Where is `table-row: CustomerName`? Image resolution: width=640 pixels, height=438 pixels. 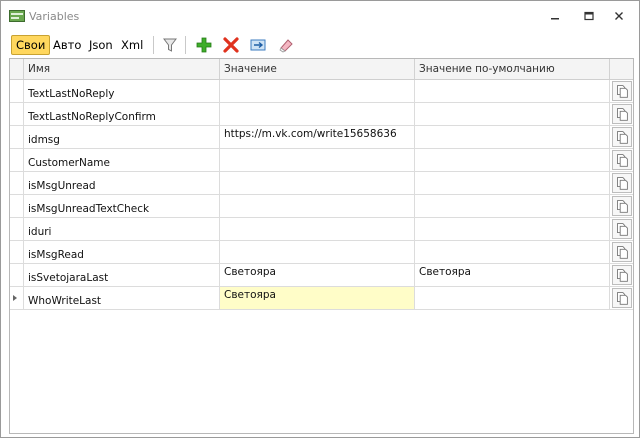
table-row: CustomerName is located at coordinates (321, 160).